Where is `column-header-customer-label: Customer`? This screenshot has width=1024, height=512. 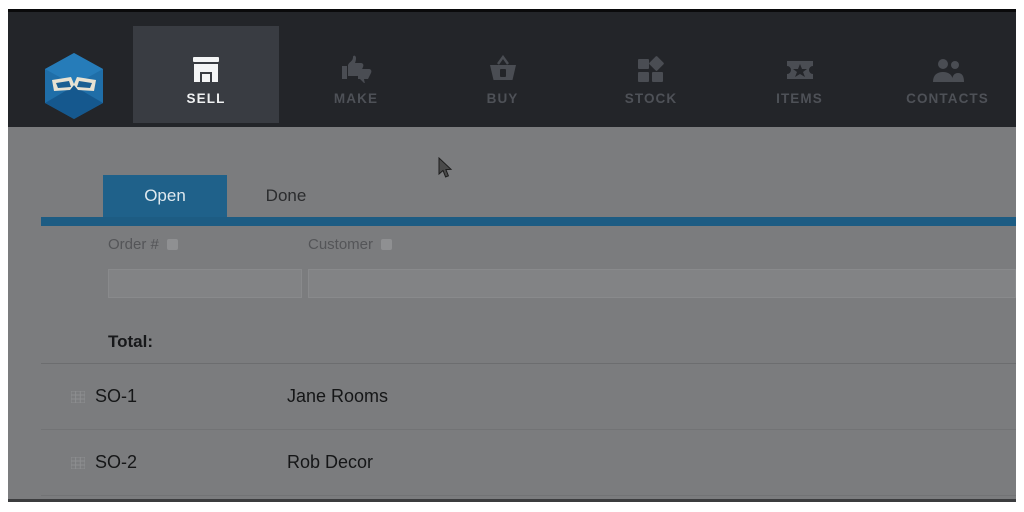 column-header-customer-label: Customer is located at coordinates (341, 244).